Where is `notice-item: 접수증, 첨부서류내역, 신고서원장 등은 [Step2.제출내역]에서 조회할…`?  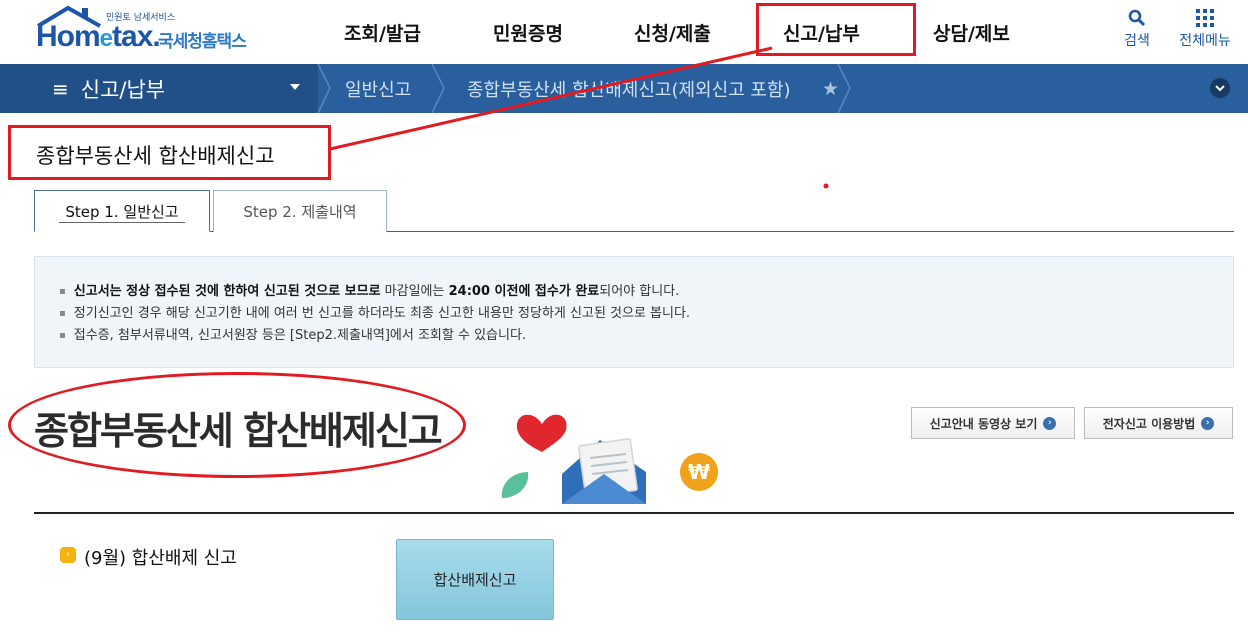
notice-item: 접수증, 첨부서류내역, 신고서원장 등은 [Step2.제출내역]에서 조회할… is located at coordinates (374, 336).